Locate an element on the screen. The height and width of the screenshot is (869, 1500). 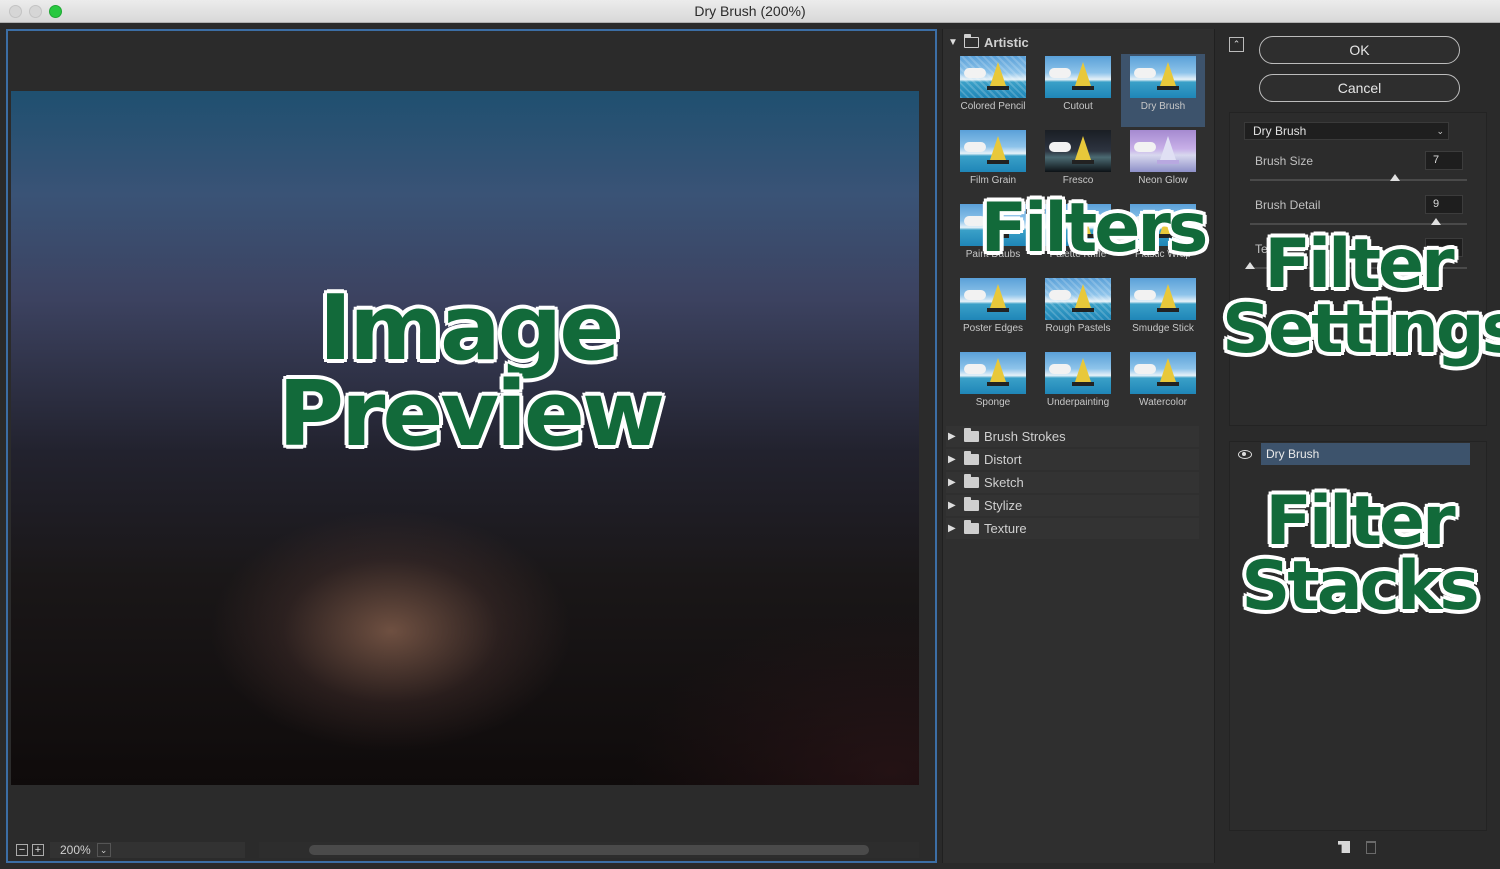
filter-stack-panel: Dry Brush Filter Stacks is located at coordinates (1358, 636).